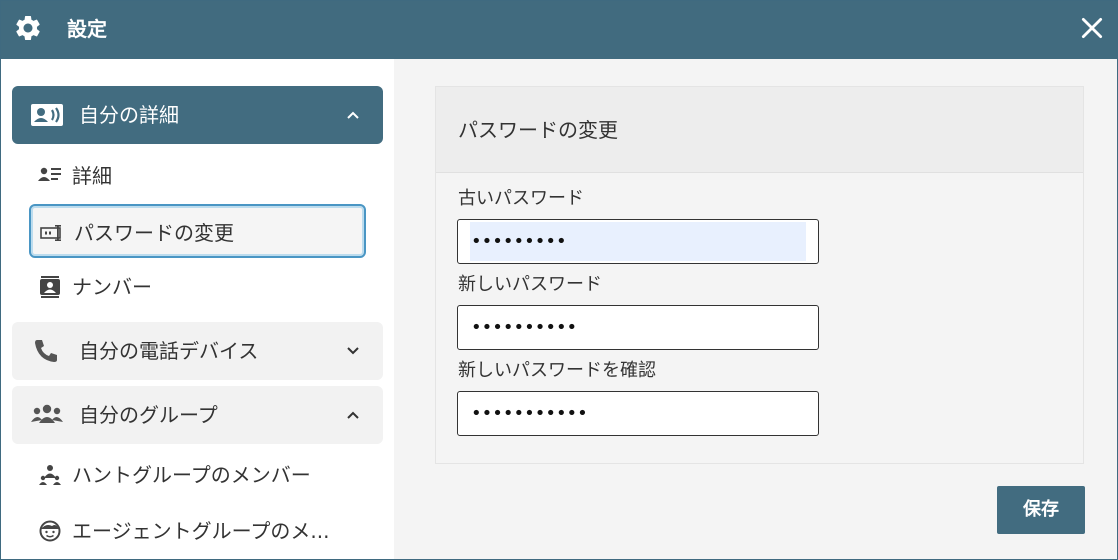 Image resolution: width=1118 pixels, height=560 pixels. What do you see at coordinates (197, 115) in the screenshot?
I see `sidebar-group-my-details: 自分の詳細` at bounding box center [197, 115].